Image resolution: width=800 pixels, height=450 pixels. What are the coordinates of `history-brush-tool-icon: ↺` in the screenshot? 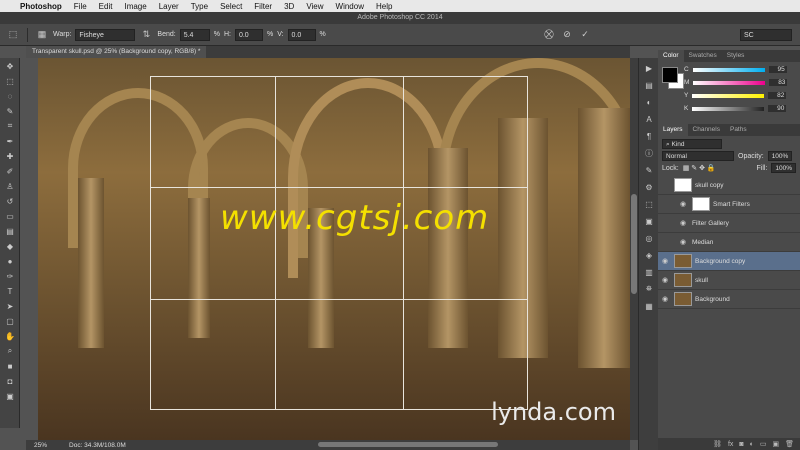 It's located at (10, 201).